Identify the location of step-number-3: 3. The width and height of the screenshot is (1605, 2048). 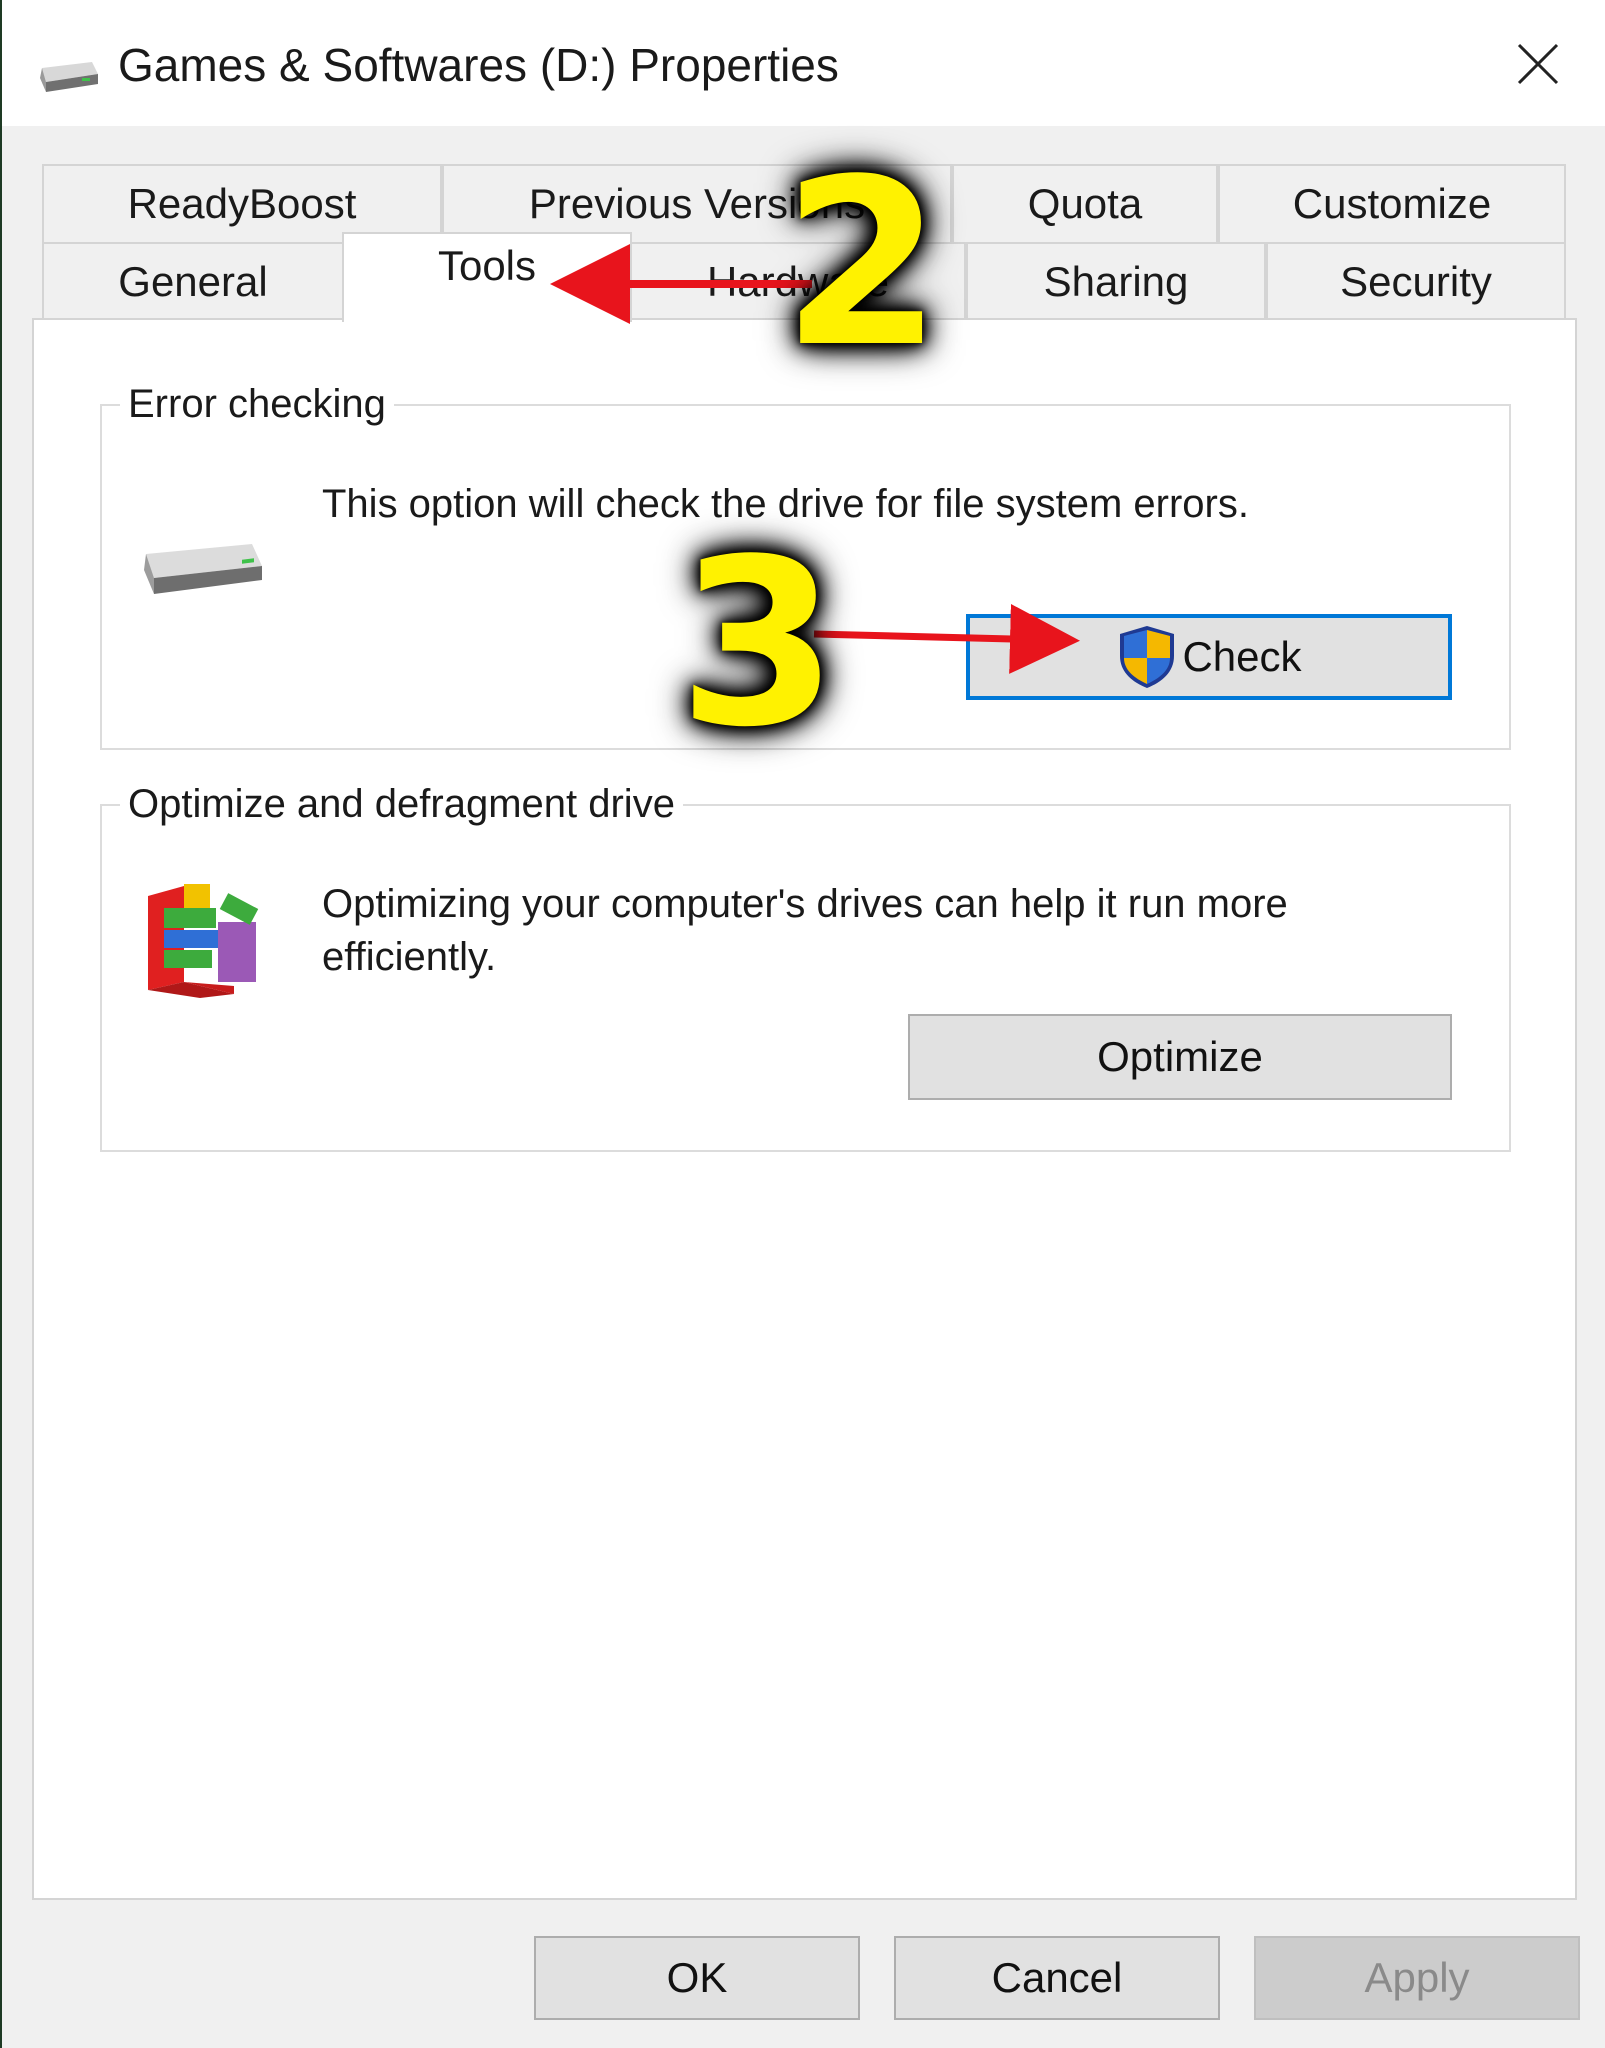
(758, 644).